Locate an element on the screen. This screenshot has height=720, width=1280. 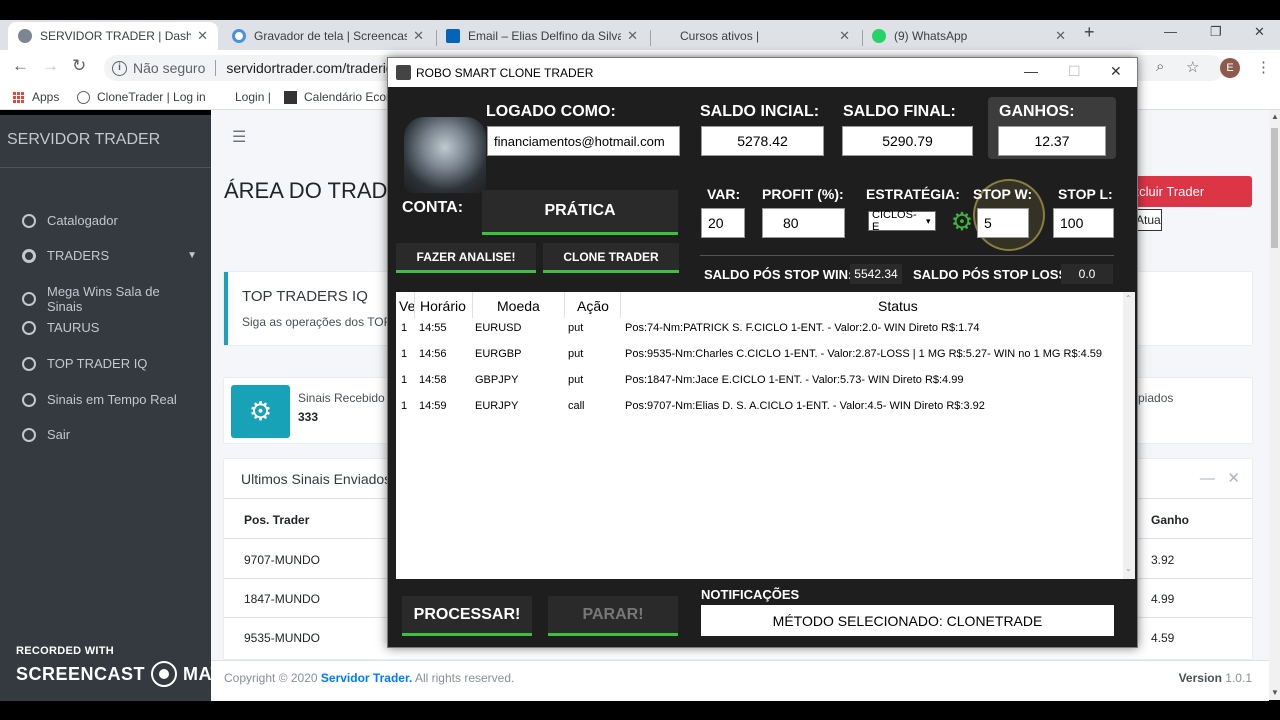
tab-cursos: Cursos ativos | ✕ is located at coordinates (760, 36).